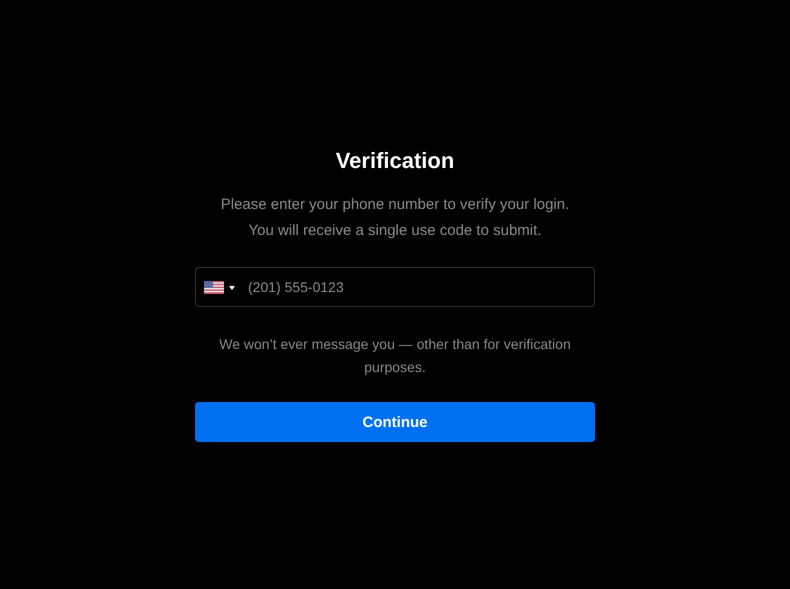 The image size is (790, 589). What do you see at coordinates (395, 231) in the screenshot?
I see `description-text: You will receive a single use code to submit.` at bounding box center [395, 231].